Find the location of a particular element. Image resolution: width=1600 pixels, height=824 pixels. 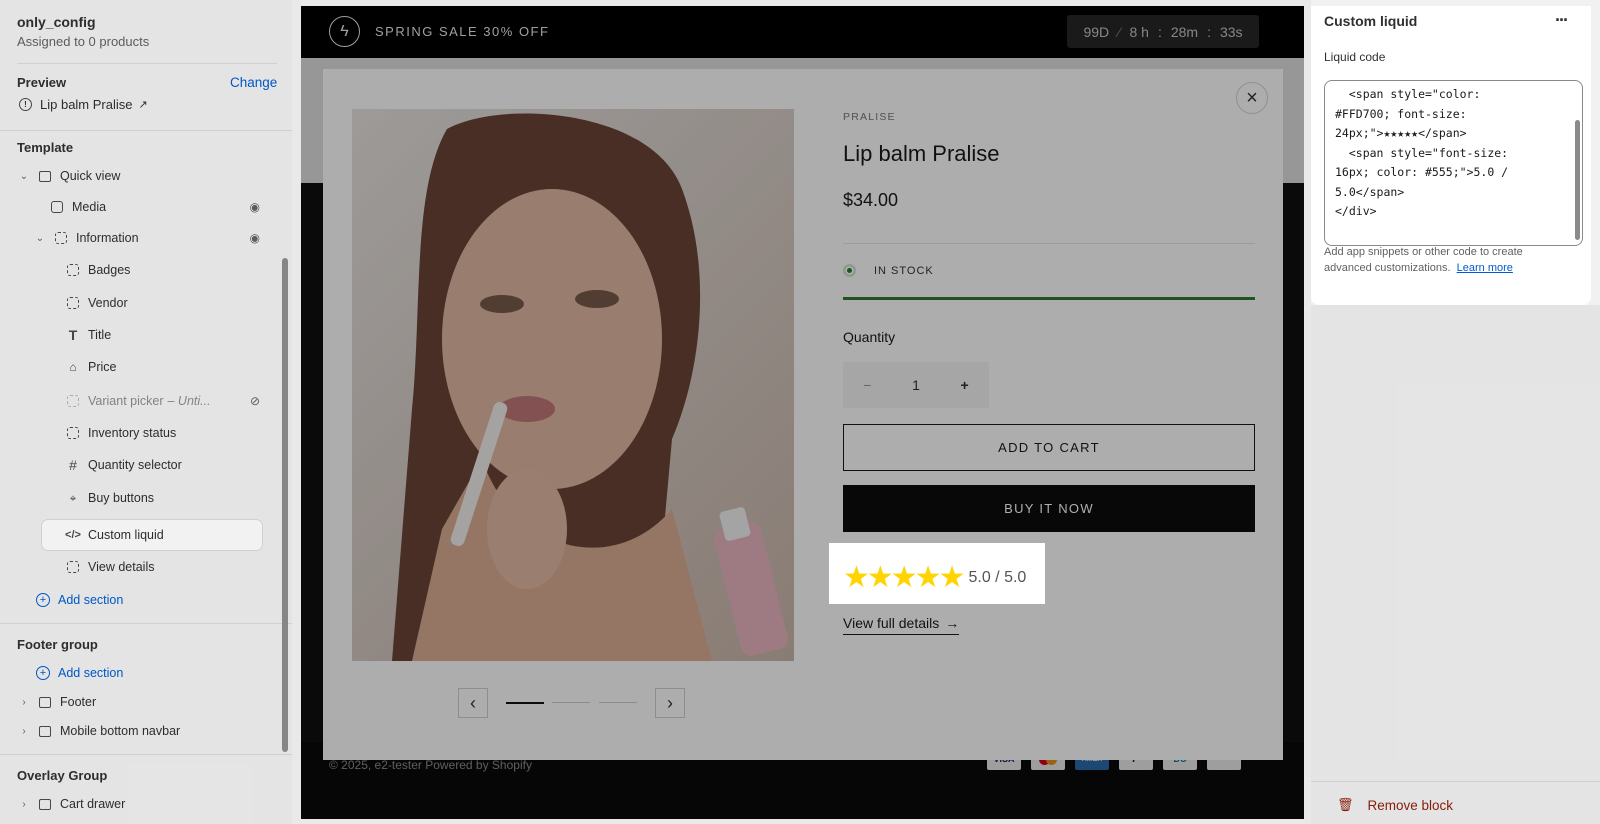

block-quantity-selector: # Quantity selector is located at coordinates (161, 465).